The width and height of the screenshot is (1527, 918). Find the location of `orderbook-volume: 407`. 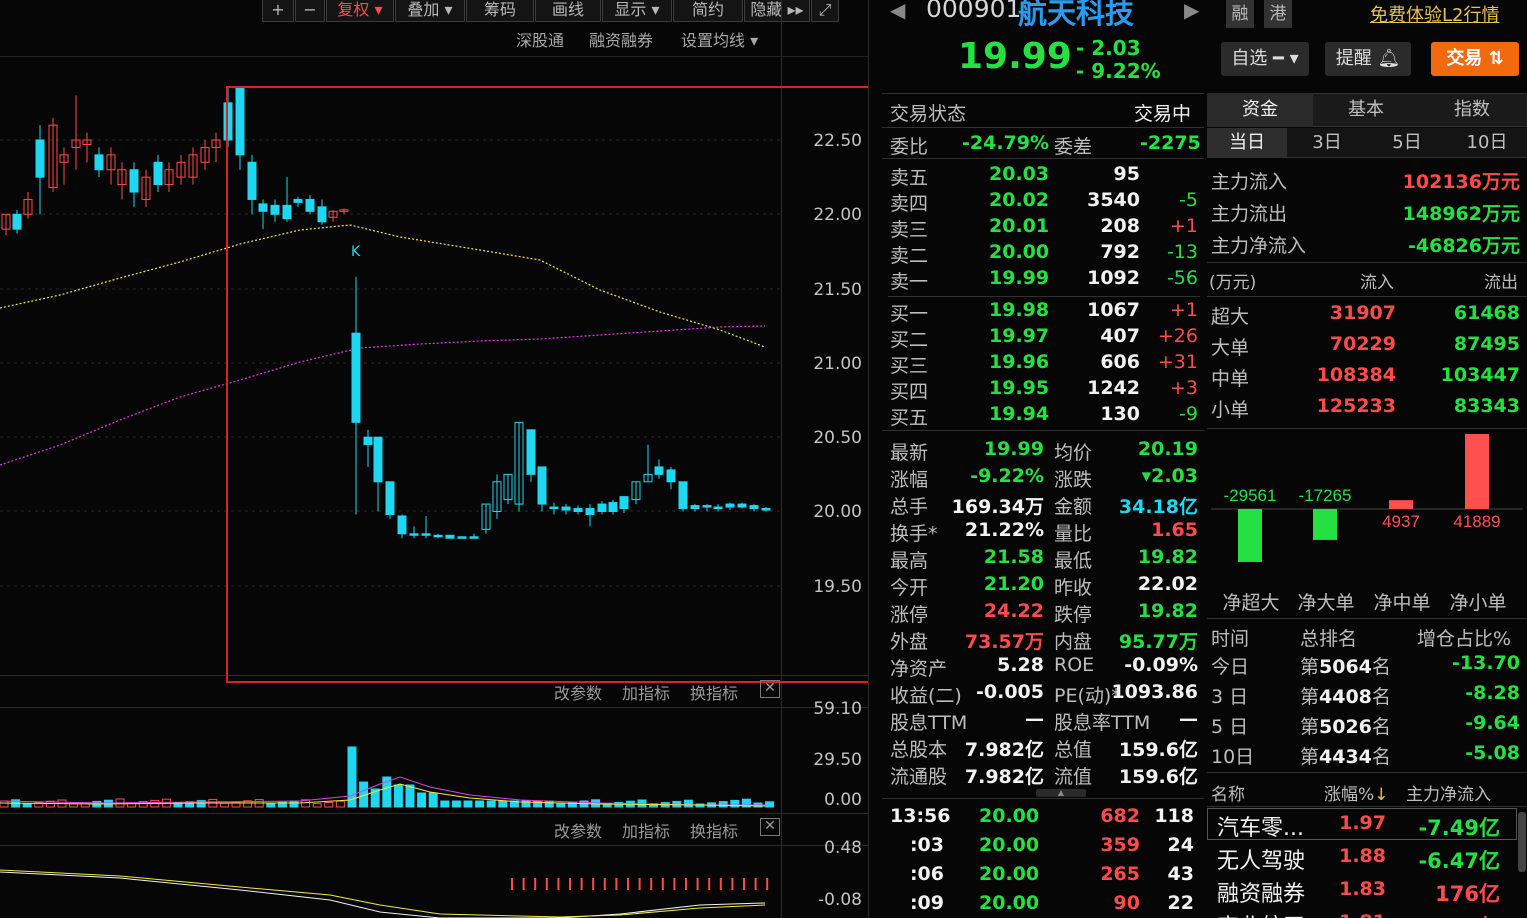

orderbook-volume: 407 is located at coordinates (1120, 336).